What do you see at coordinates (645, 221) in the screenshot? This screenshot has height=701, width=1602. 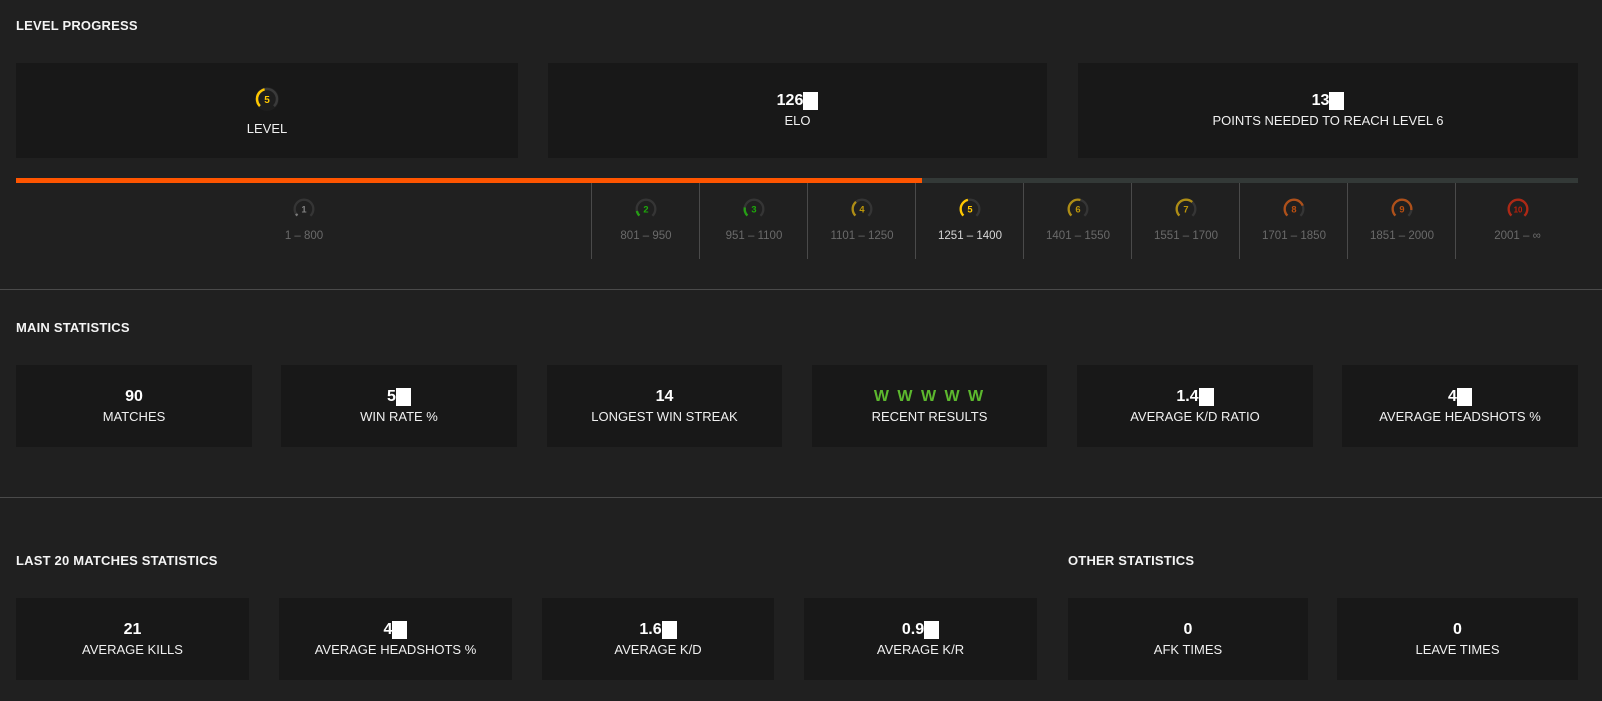 I see `level-range-item: 2 801 – 950` at bounding box center [645, 221].